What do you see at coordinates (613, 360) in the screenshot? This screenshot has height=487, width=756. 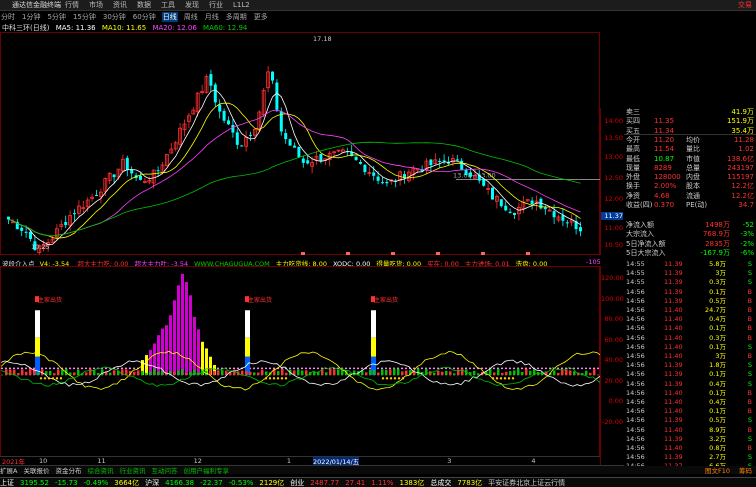 I see `indicator-axis-tick: 40.00` at bounding box center [613, 360].